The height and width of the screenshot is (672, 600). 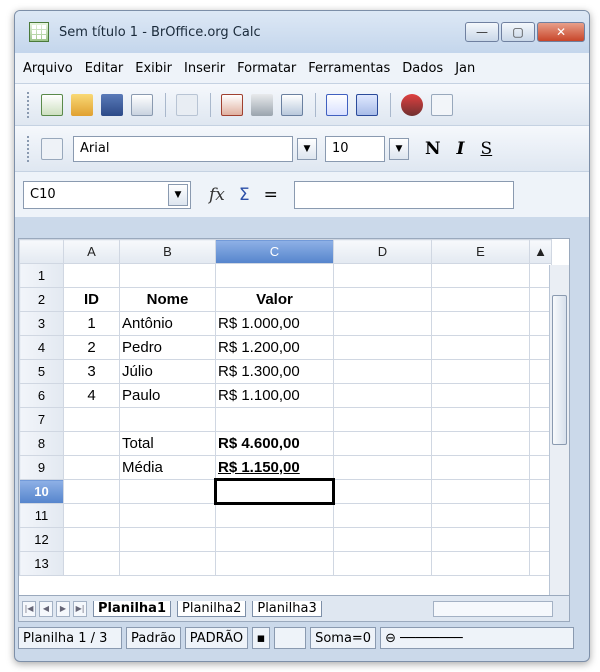 I want to click on cell: Média, so click(x=167, y=467).